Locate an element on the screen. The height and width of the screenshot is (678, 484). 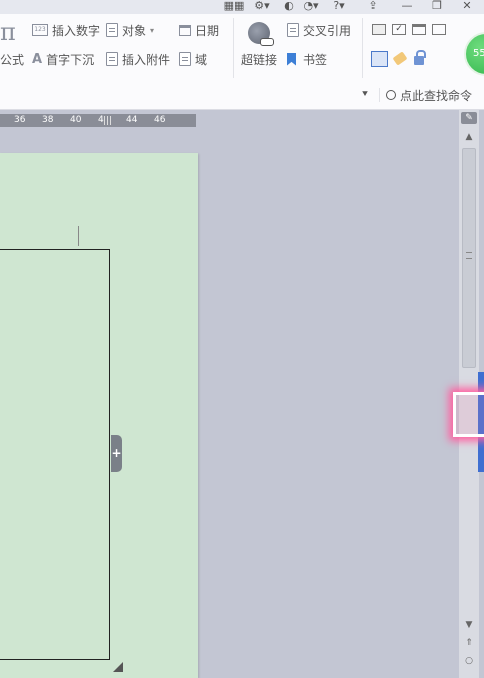
bookmark-button: 书签 is located at coordinates (307, 59).